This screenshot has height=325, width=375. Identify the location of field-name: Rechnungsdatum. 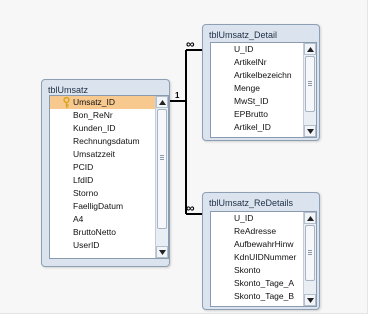
(106, 141).